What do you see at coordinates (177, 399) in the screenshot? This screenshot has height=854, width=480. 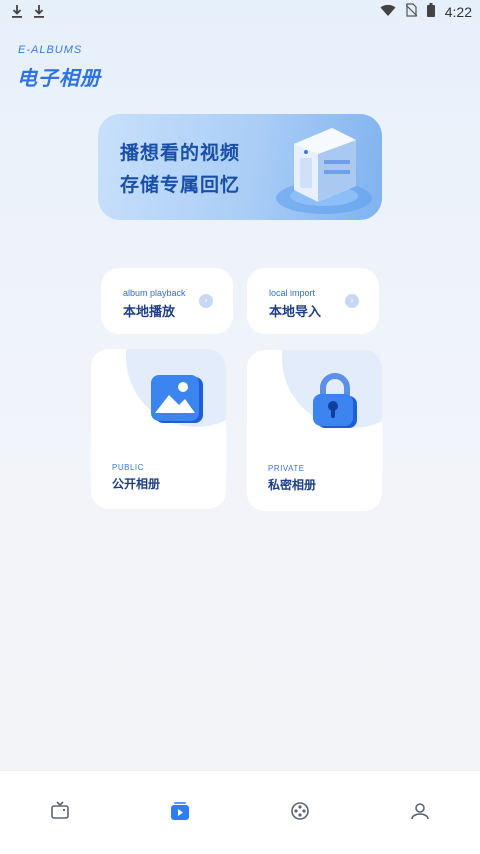 I see `image-icon` at bounding box center [177, 399].